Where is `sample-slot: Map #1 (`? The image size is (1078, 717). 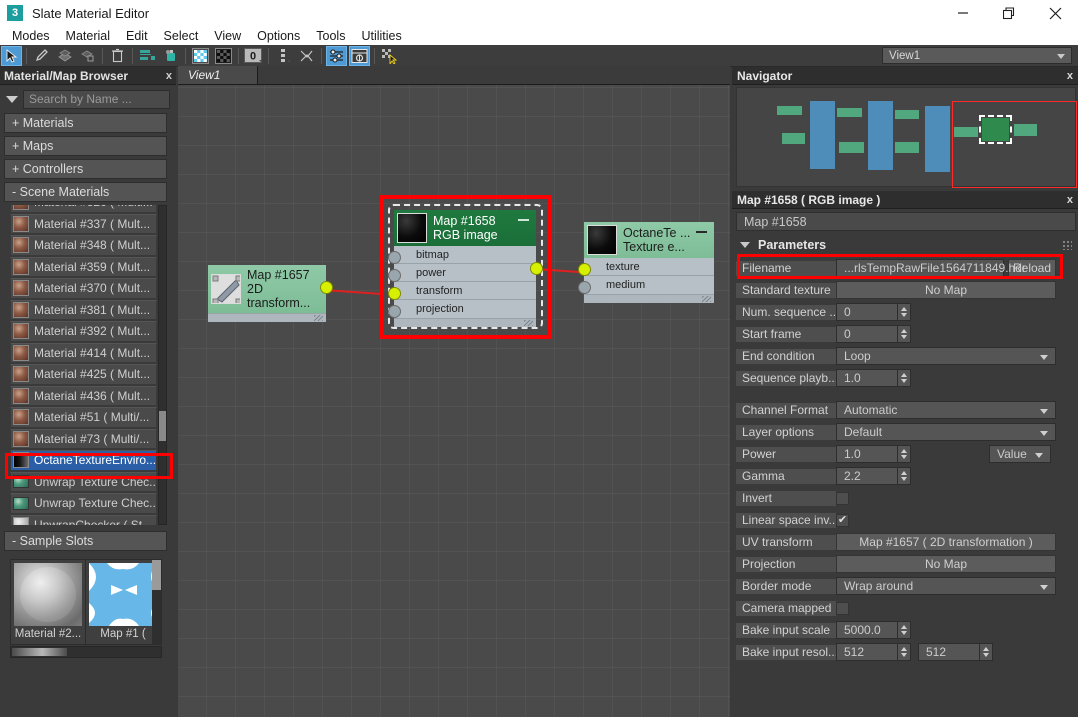 sample-slot: Map #1 ( is located at coordinates (123, 602).